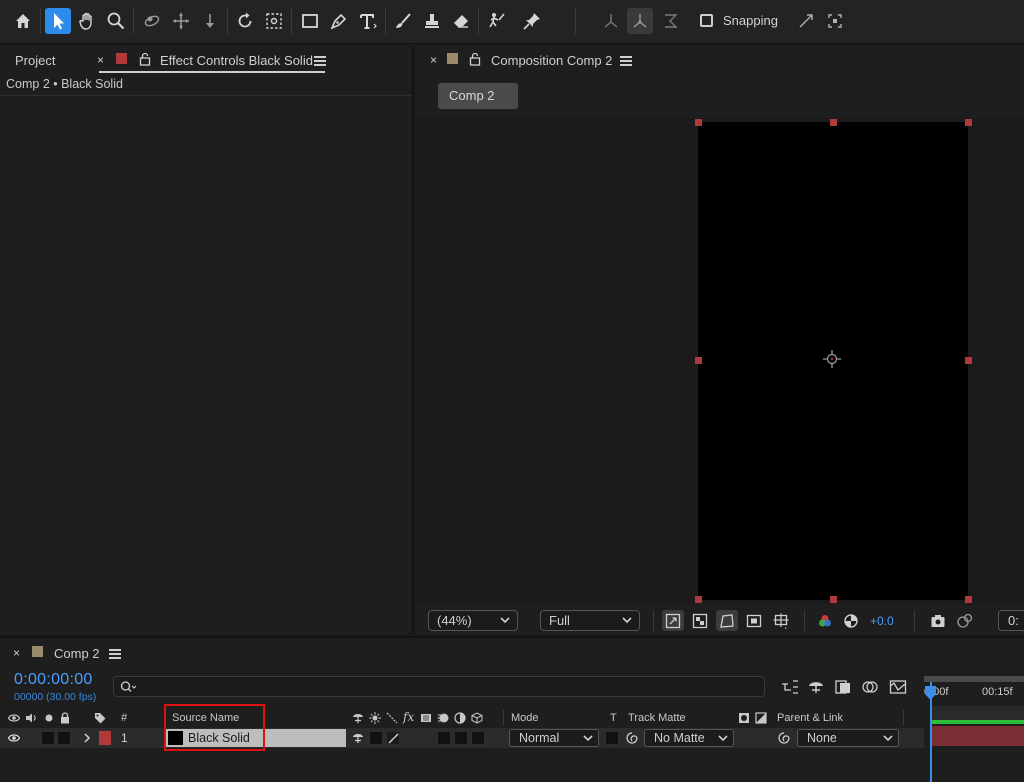 The image size is (1024, 782). I want to click on tab-project: Project, so click(35, 60).